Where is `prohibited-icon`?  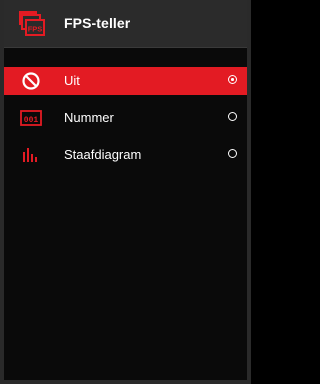 prohibited-icon is located at coordinates (31, 81).